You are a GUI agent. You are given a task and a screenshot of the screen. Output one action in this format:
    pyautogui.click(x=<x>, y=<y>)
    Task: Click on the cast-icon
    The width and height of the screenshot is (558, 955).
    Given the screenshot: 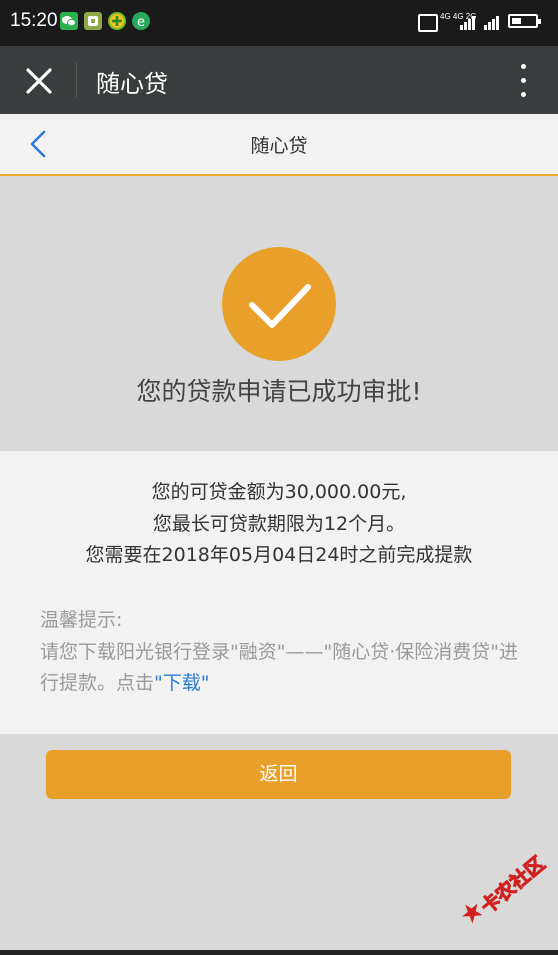 What is the action you would take?
    pyautogui.click(x=428, y=23)
    